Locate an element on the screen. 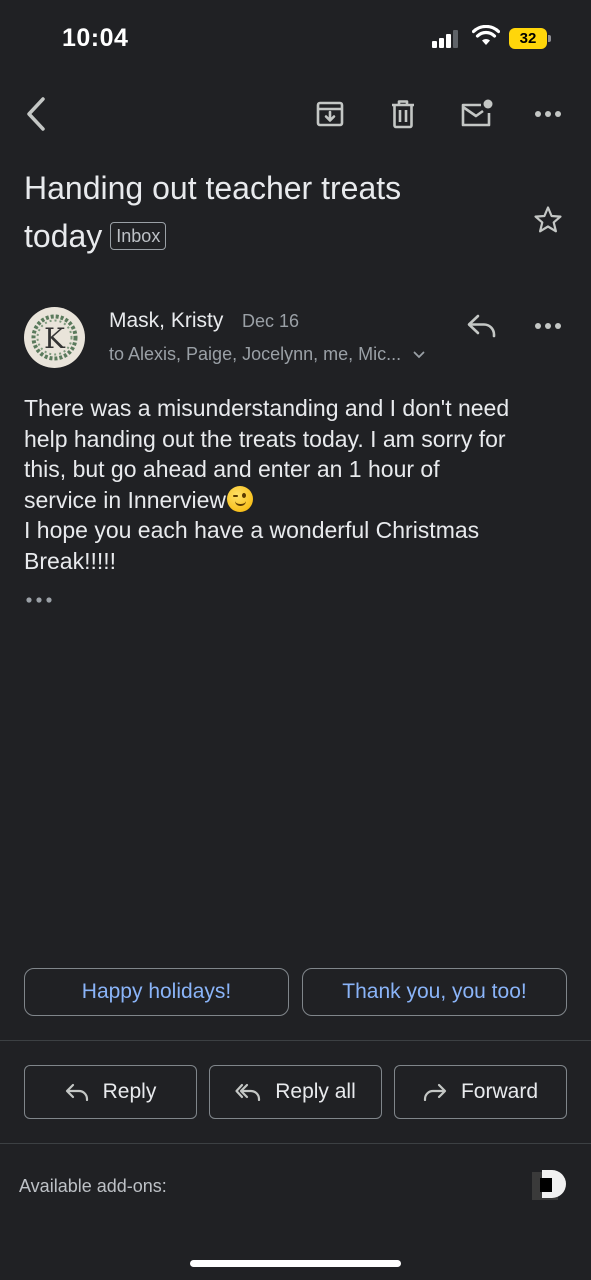 The height and width of the screenshot is (1280, 591). forward-icon is located at coordinates (435, 1092).